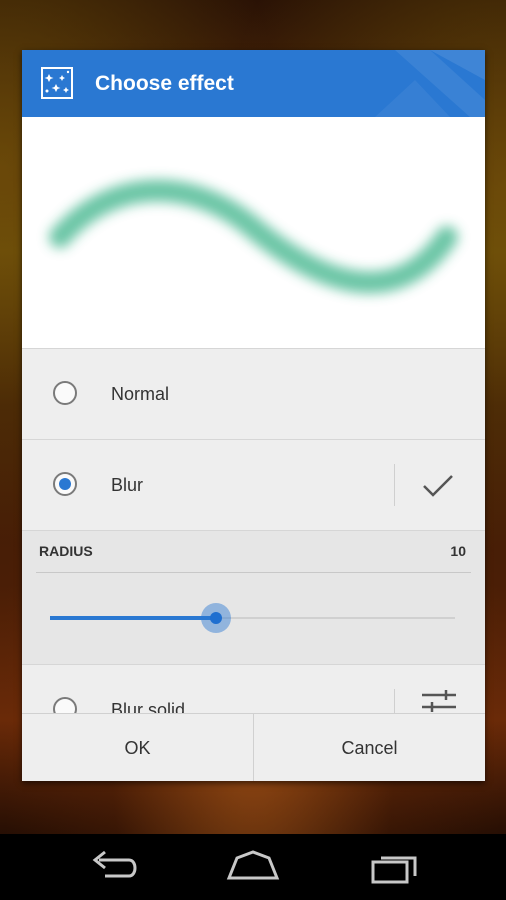 This screenshot has width=506, height=900. What do you see at coordinates (133, 618) in the screenshot?
I see `slider-fill` at bounding box center [133, 618].